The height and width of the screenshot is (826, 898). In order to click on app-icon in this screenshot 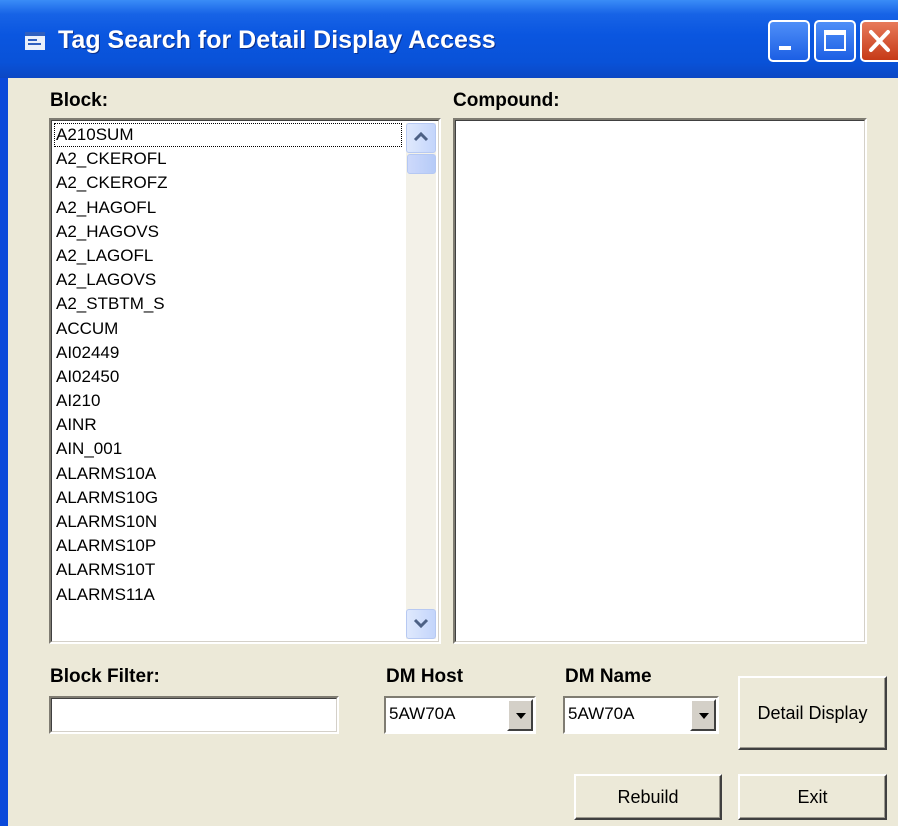, I will do `click(35, 41)`.